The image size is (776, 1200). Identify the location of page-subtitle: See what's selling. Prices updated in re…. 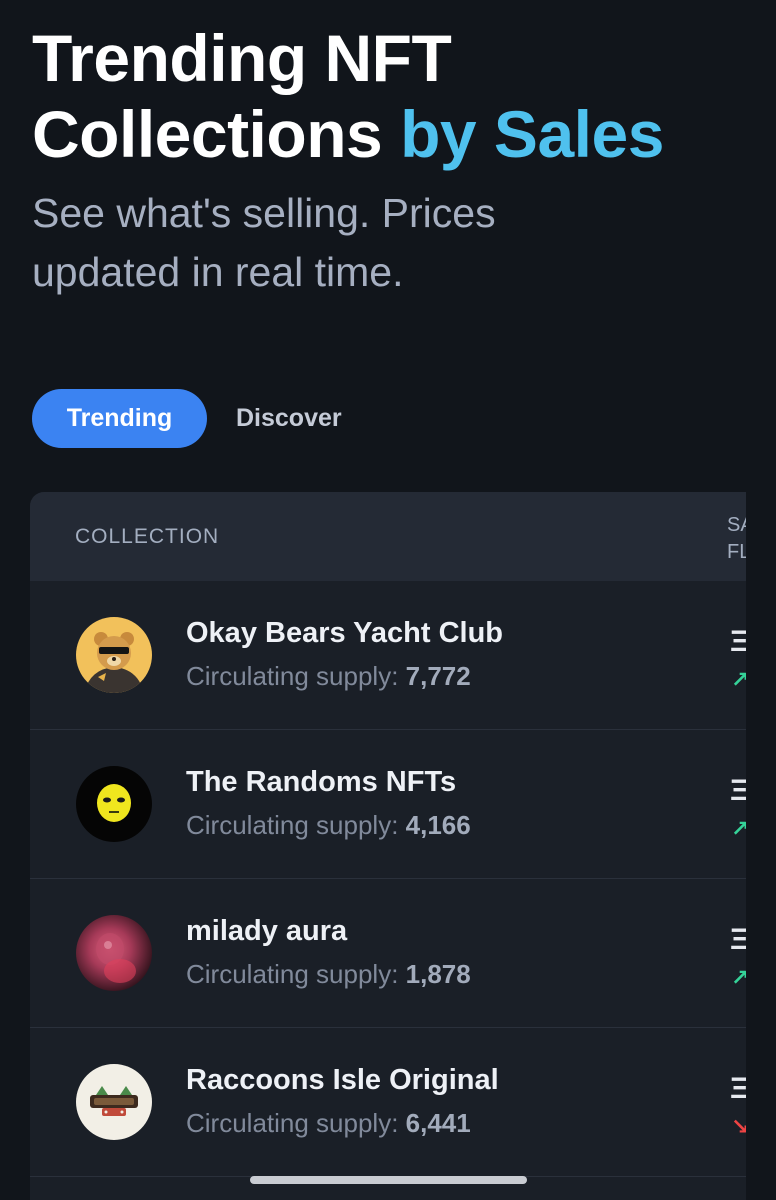
(264, 242).